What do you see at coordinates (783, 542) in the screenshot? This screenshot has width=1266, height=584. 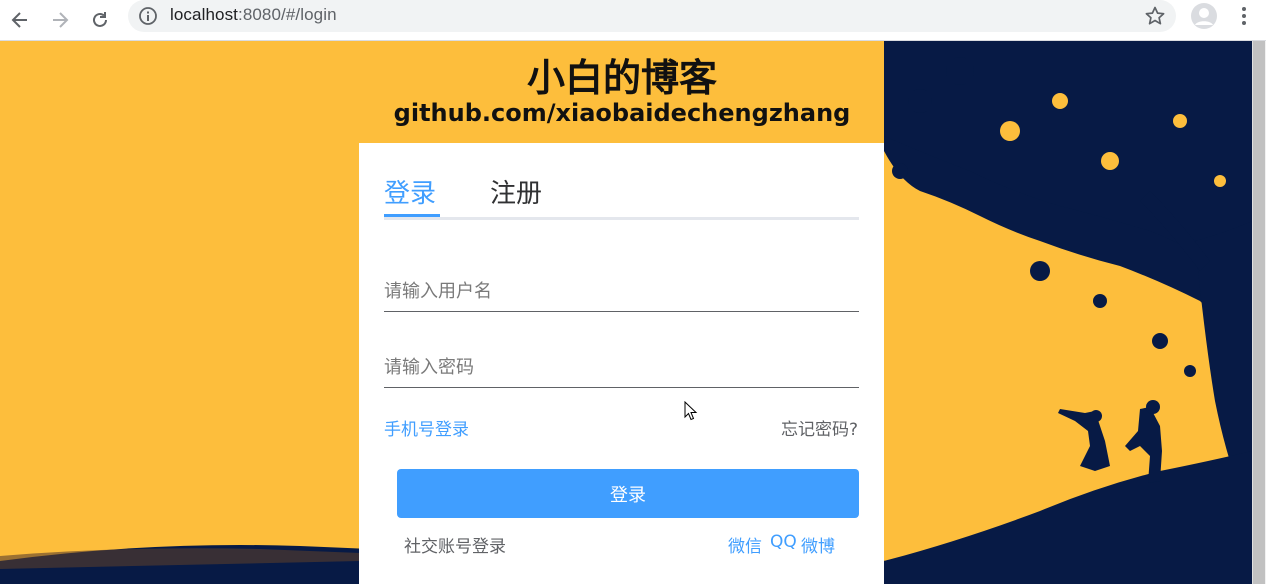 I see `qq-login-link: QQ` at bounding box center [783, 542].